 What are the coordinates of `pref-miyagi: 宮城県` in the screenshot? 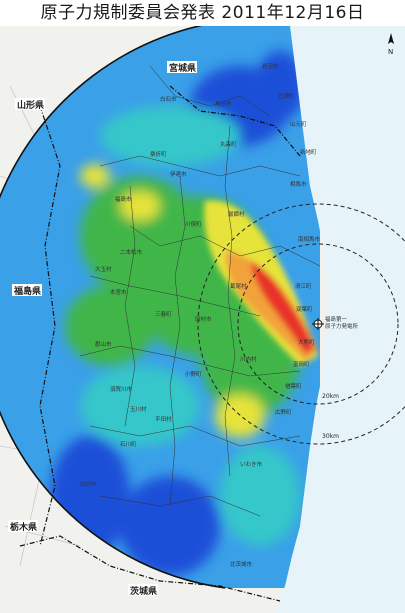 It's located at (182, 68).